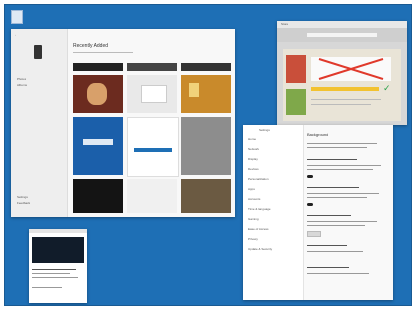 The height and width of the screenshot is (309, 415). Describe the element at coordinates (273, 219) in the screenshot. I see `settings-nav-item: Gaming` at that location.